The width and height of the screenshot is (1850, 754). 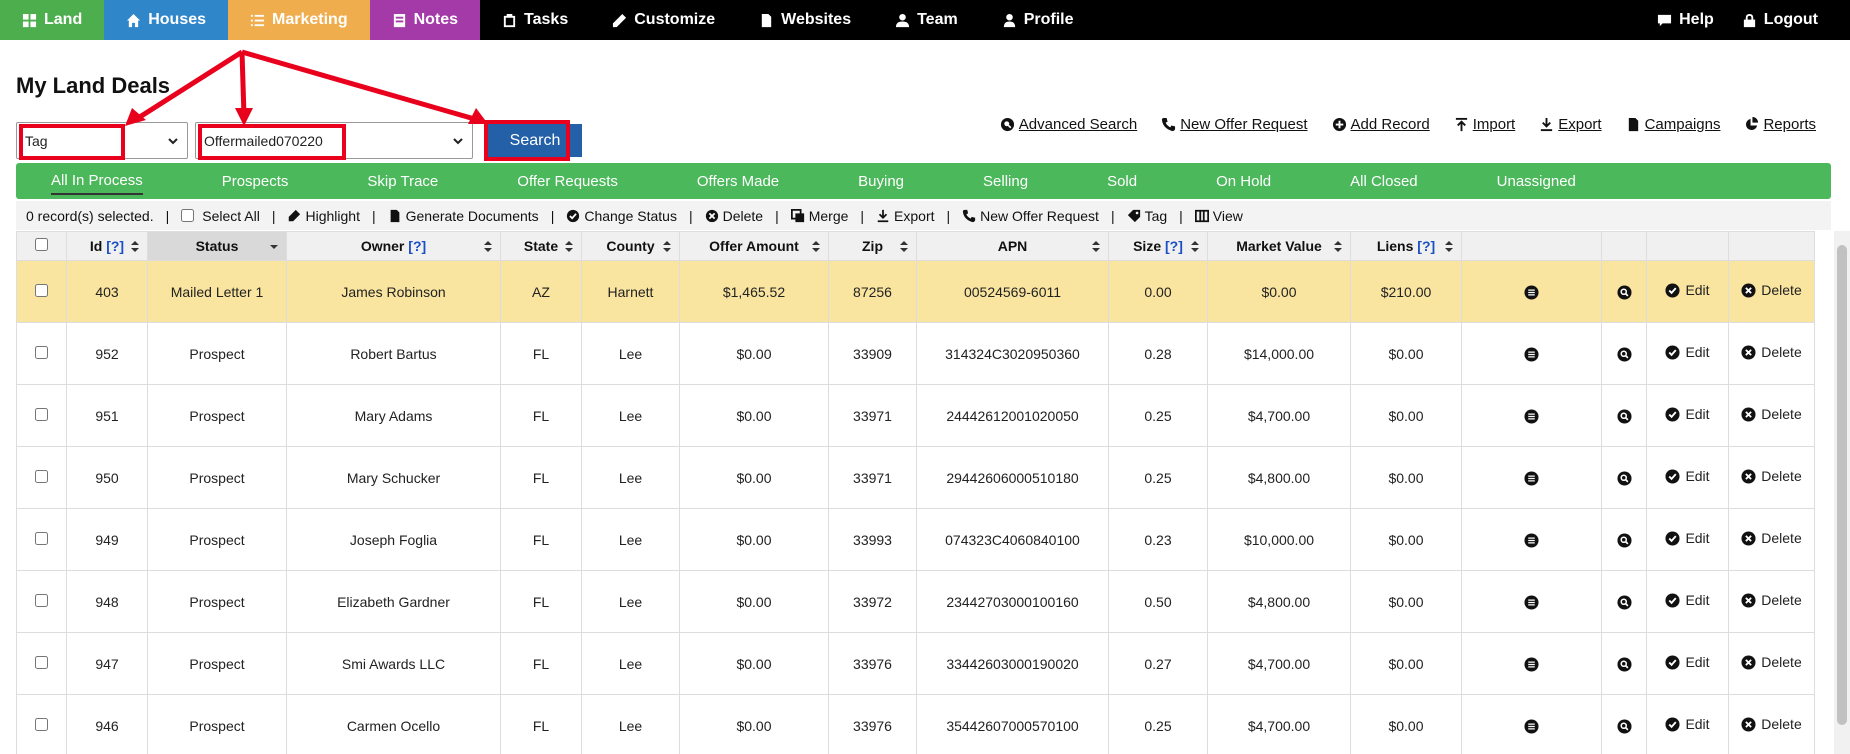 I want to click on select-all-checkbox, so click(x=188, y=215).